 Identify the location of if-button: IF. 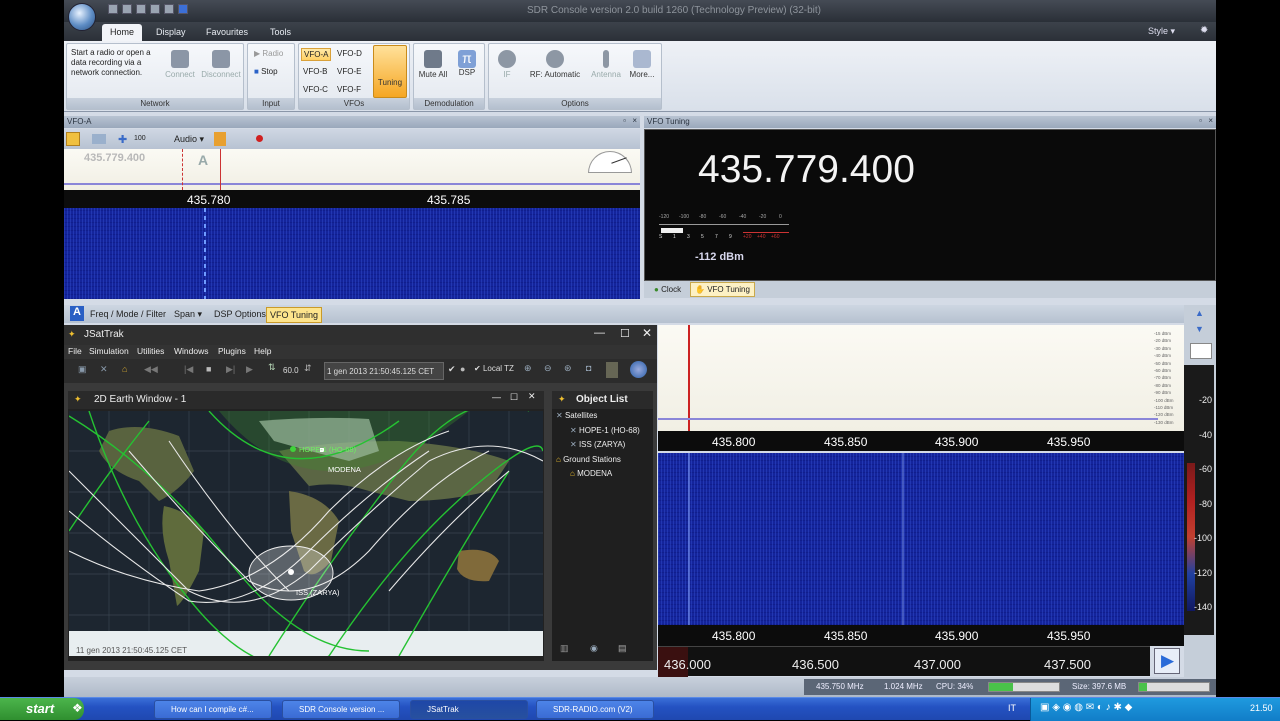
(507, 64).